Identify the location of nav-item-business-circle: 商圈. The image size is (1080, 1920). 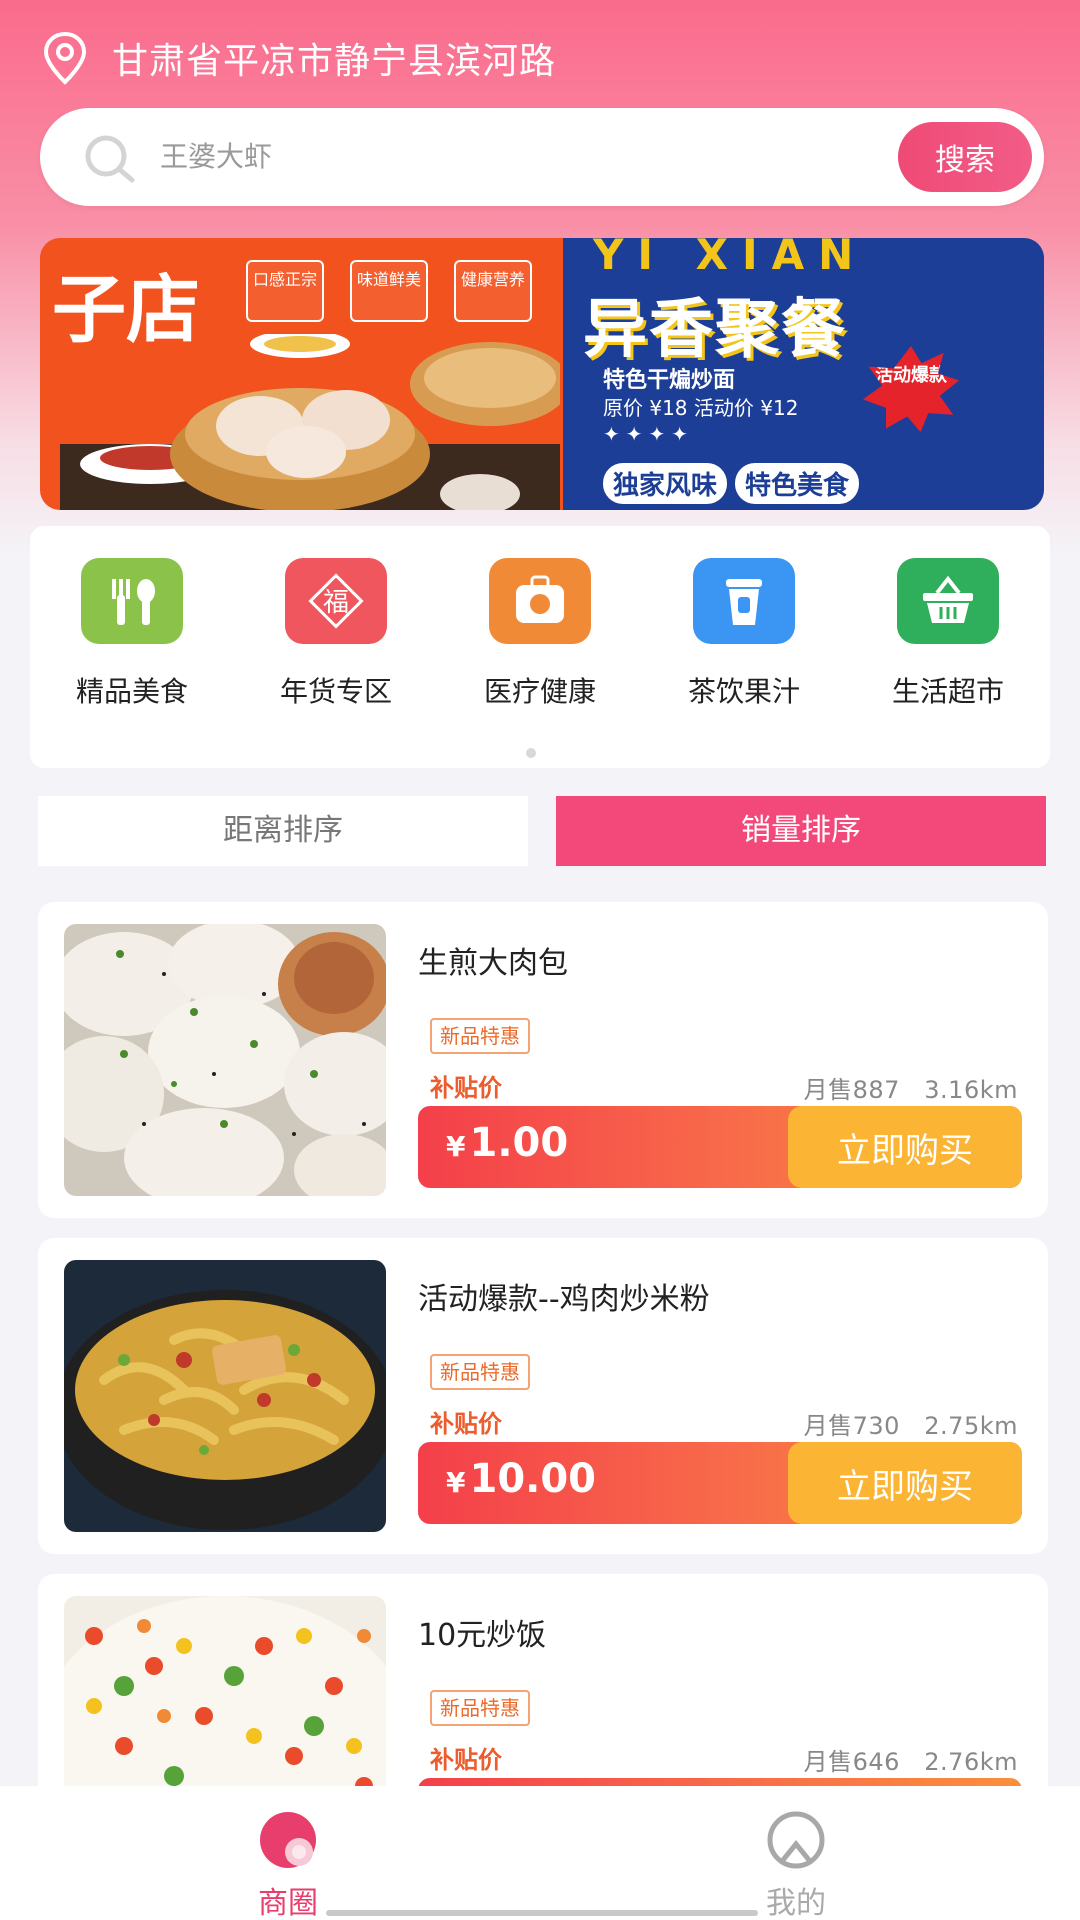
(288, 1865).